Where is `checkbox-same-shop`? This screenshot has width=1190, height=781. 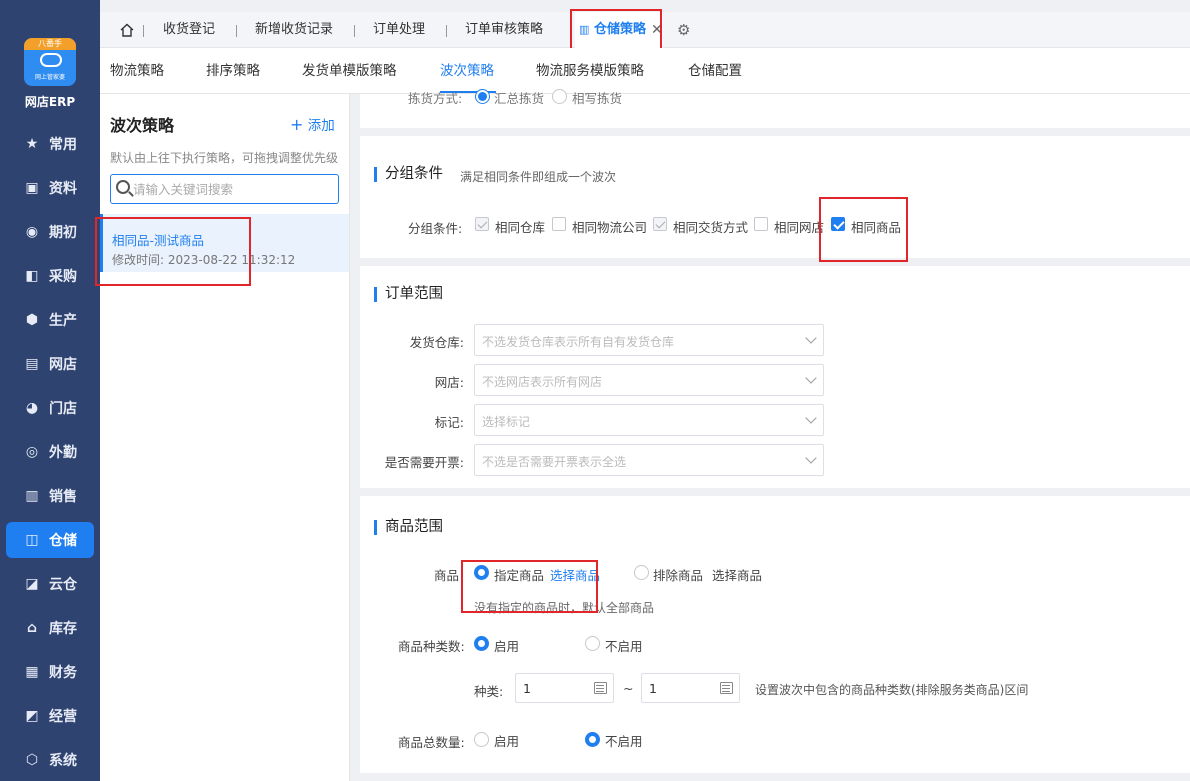
checkbox-same-shop is located at coordinates (761, 224).